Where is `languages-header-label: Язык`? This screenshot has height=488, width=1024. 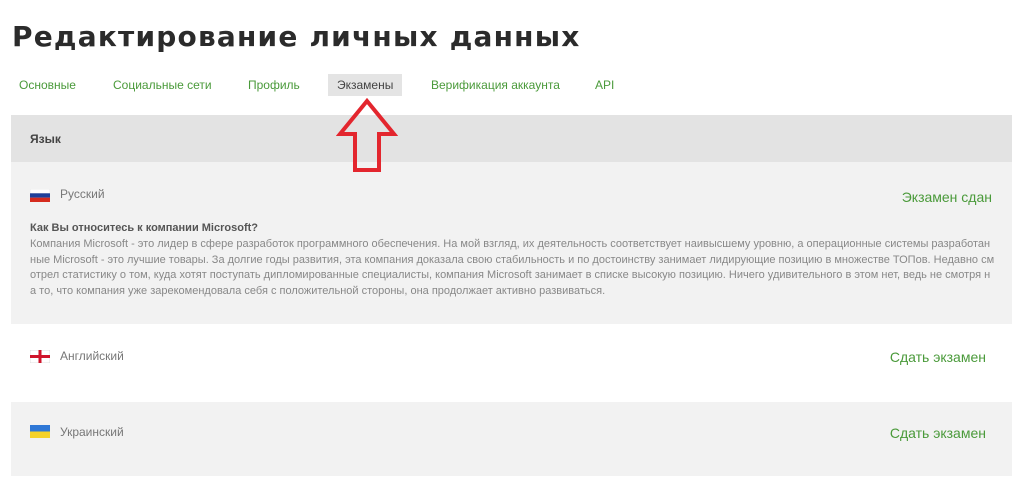
languages-header-label: Язык is located at coordinates (45, 139).